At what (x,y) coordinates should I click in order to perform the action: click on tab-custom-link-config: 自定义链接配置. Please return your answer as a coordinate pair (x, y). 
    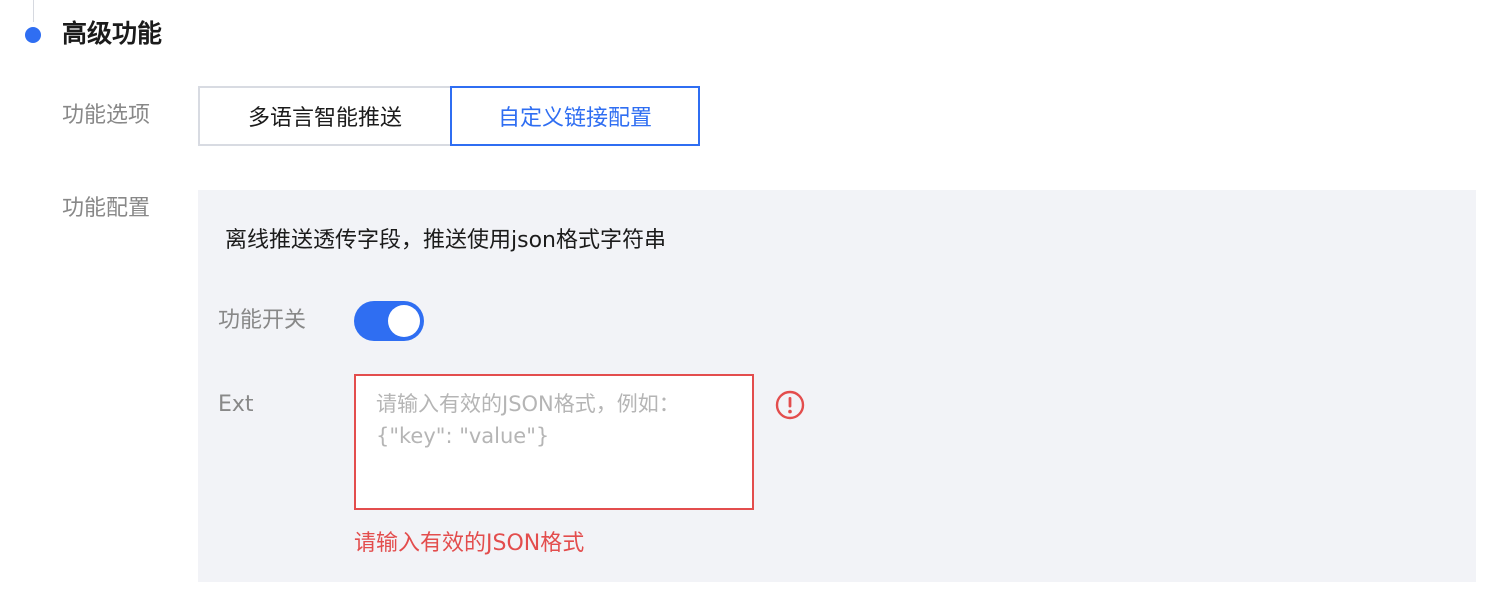
    Looking at the image, I should click on (575, 116).